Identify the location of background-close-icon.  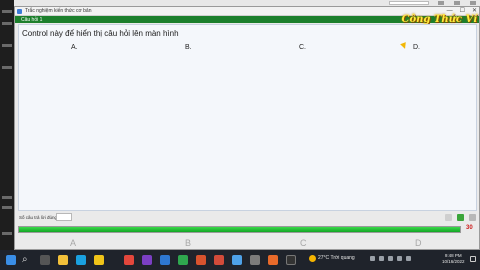
(473, 3).